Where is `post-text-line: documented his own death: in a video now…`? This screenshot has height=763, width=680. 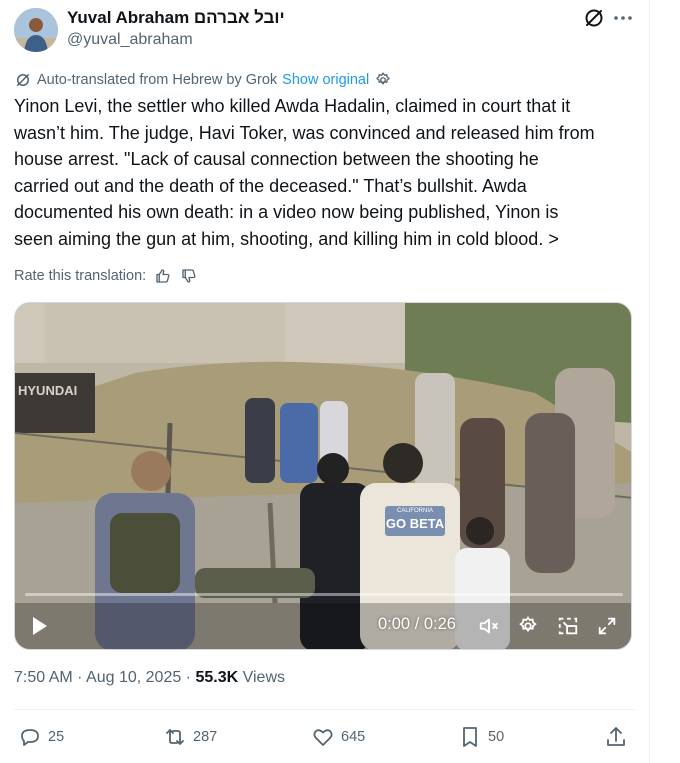
post-text-line: documented his own death: in a video now… is located at coordinates (286, 212).